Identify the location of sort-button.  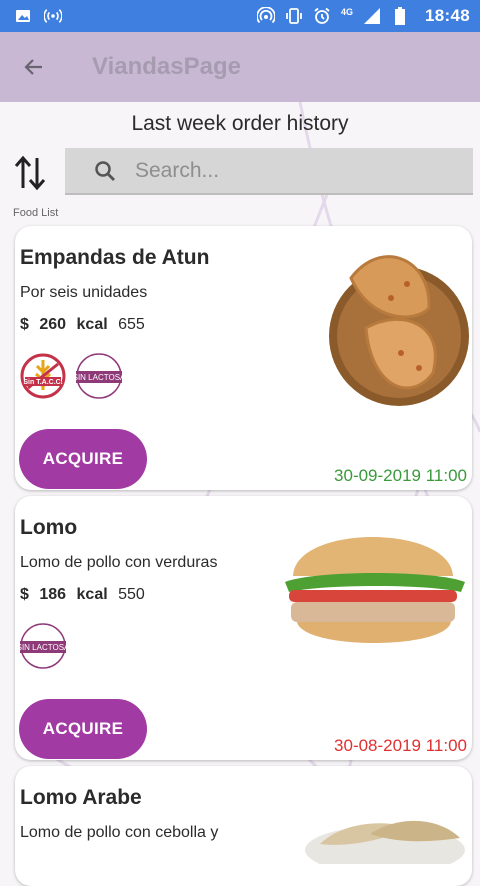
(30, 173).